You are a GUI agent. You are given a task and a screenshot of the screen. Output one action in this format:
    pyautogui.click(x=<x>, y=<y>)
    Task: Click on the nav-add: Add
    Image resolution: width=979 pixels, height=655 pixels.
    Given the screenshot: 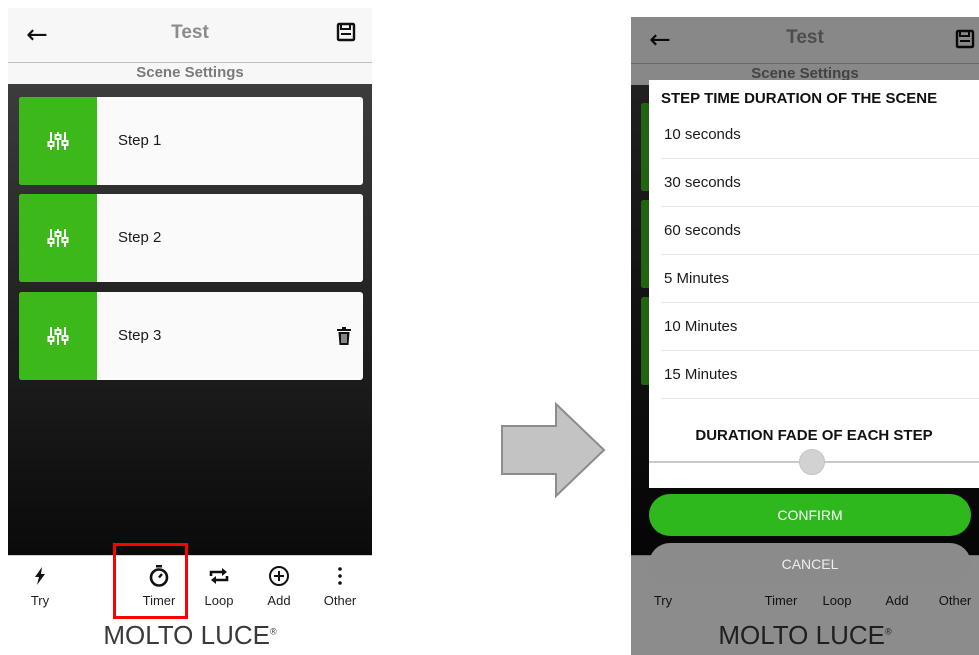 What is the action you would take?
    pyautogui.click(x=279, y=585)
    